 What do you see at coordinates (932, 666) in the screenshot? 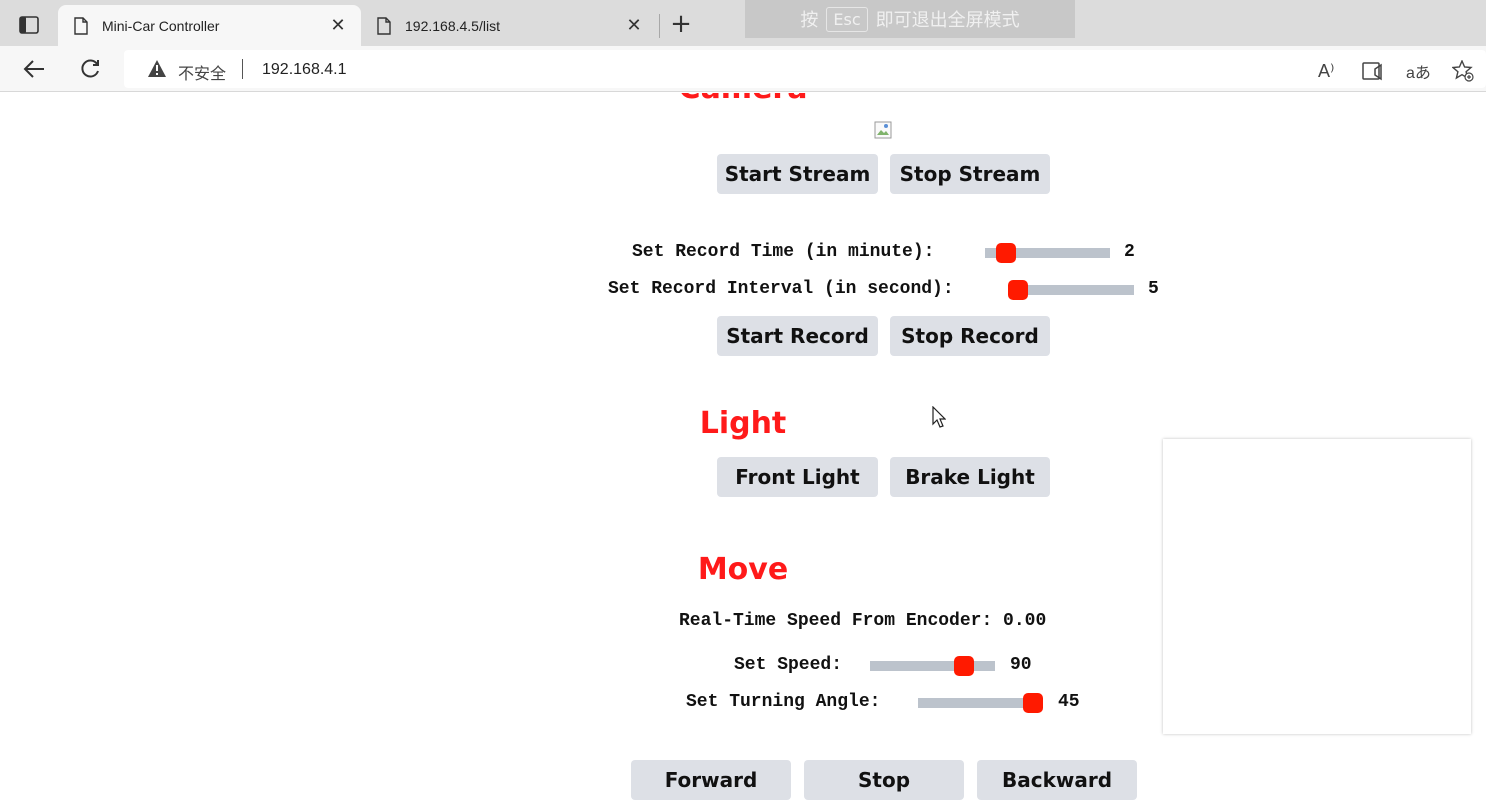
I see `speed-slider` at bounding box center [932, 666].